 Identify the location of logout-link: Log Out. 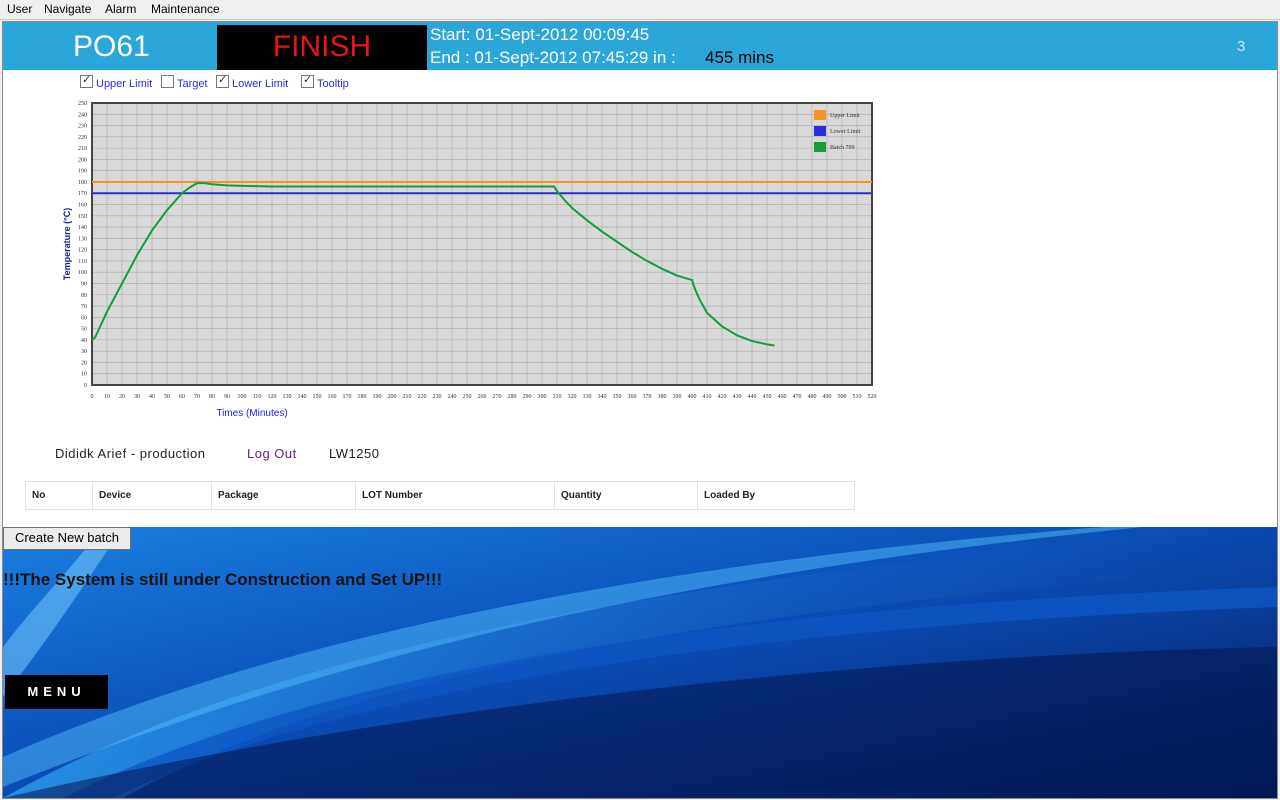
(272, 453).